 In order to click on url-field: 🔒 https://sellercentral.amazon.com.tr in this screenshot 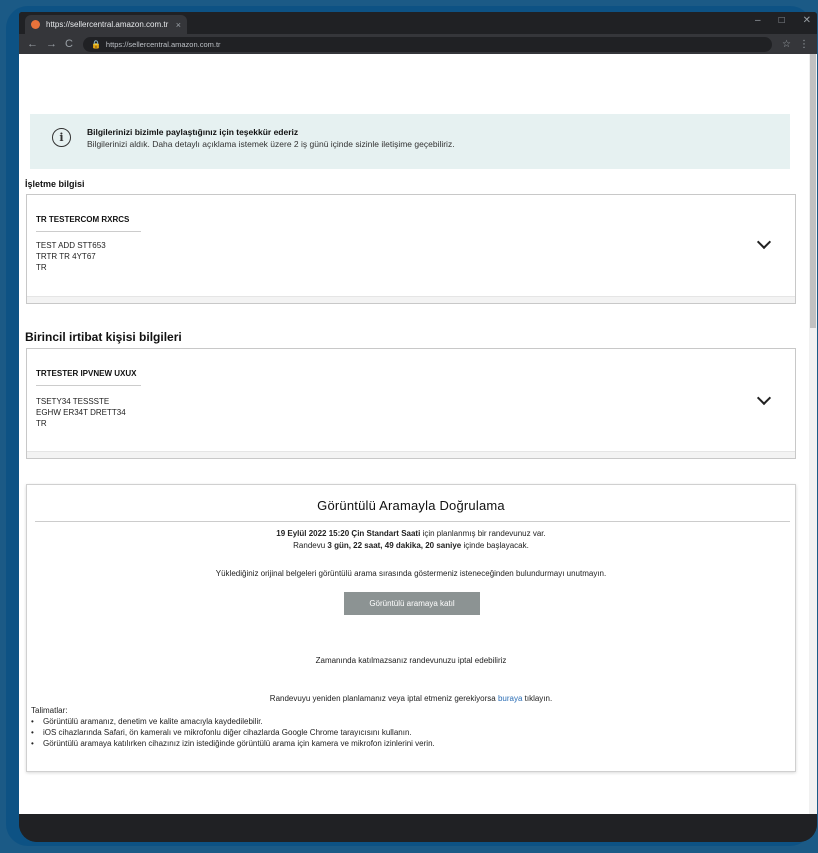, I will do `click(427, 44)`.